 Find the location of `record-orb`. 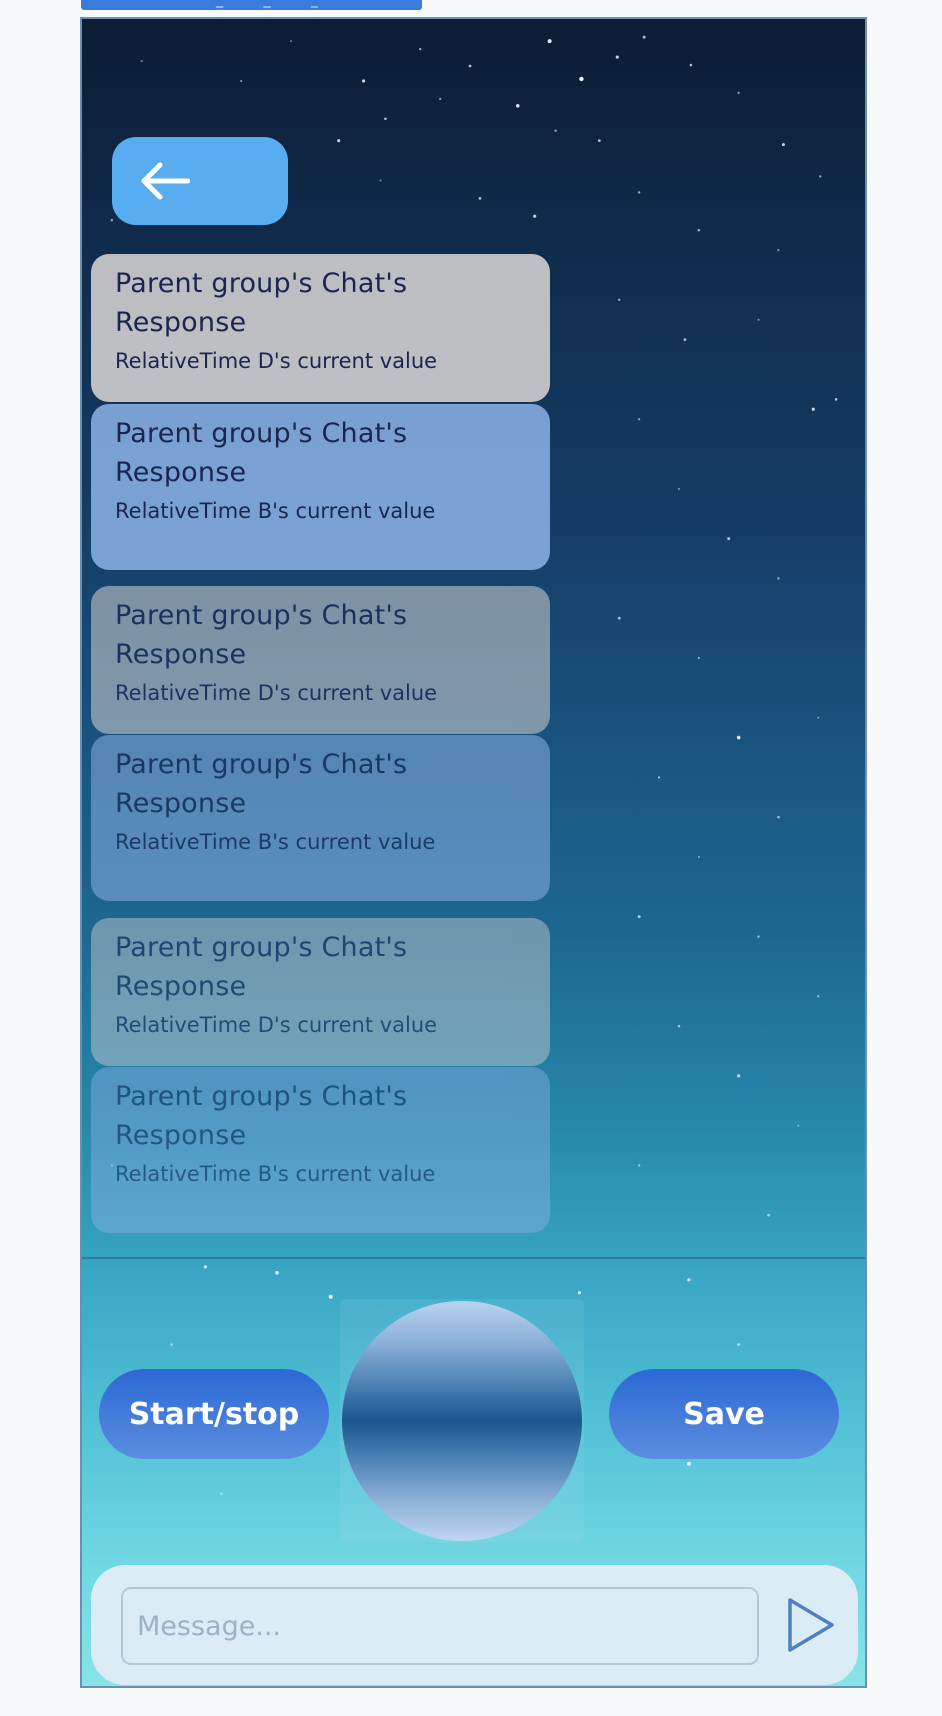

record-orb is located at coordinates (462, 1421).